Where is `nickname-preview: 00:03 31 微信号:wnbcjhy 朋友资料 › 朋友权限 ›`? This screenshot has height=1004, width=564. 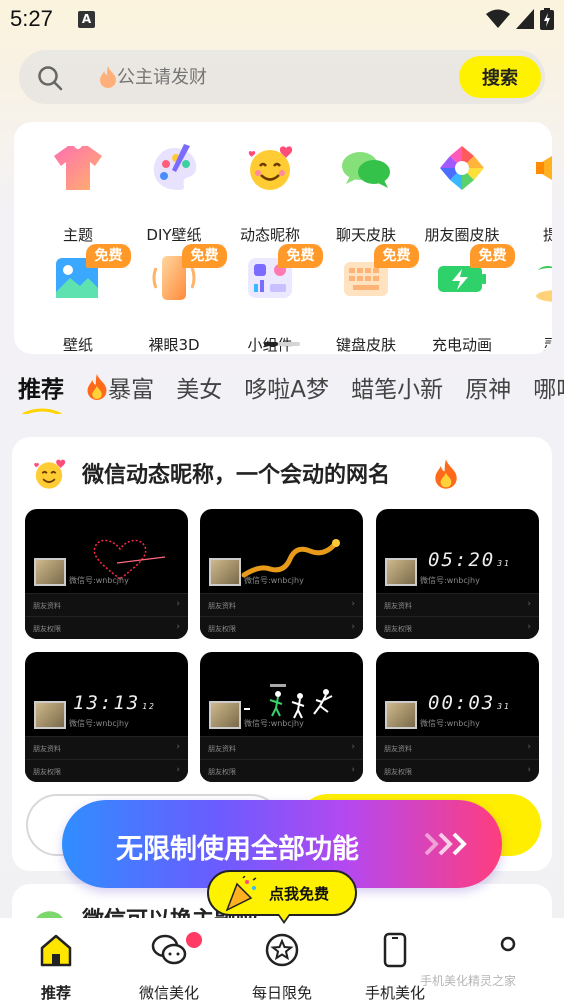 nickname-preview: 00:03 31 微信号:wnbcjhy 朋友资料 › 朋友权限 › is located at coordinates (457, 717).